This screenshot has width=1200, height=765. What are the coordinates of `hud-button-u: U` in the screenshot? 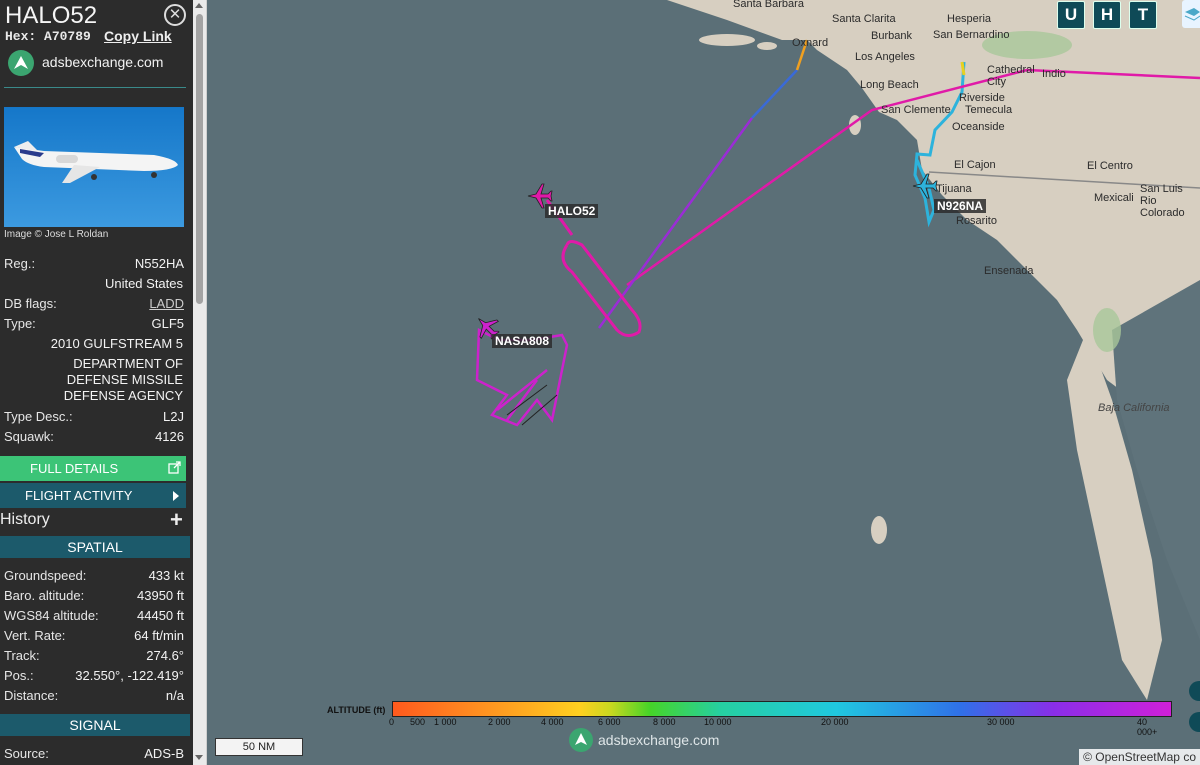 It's located at (1071, 15).